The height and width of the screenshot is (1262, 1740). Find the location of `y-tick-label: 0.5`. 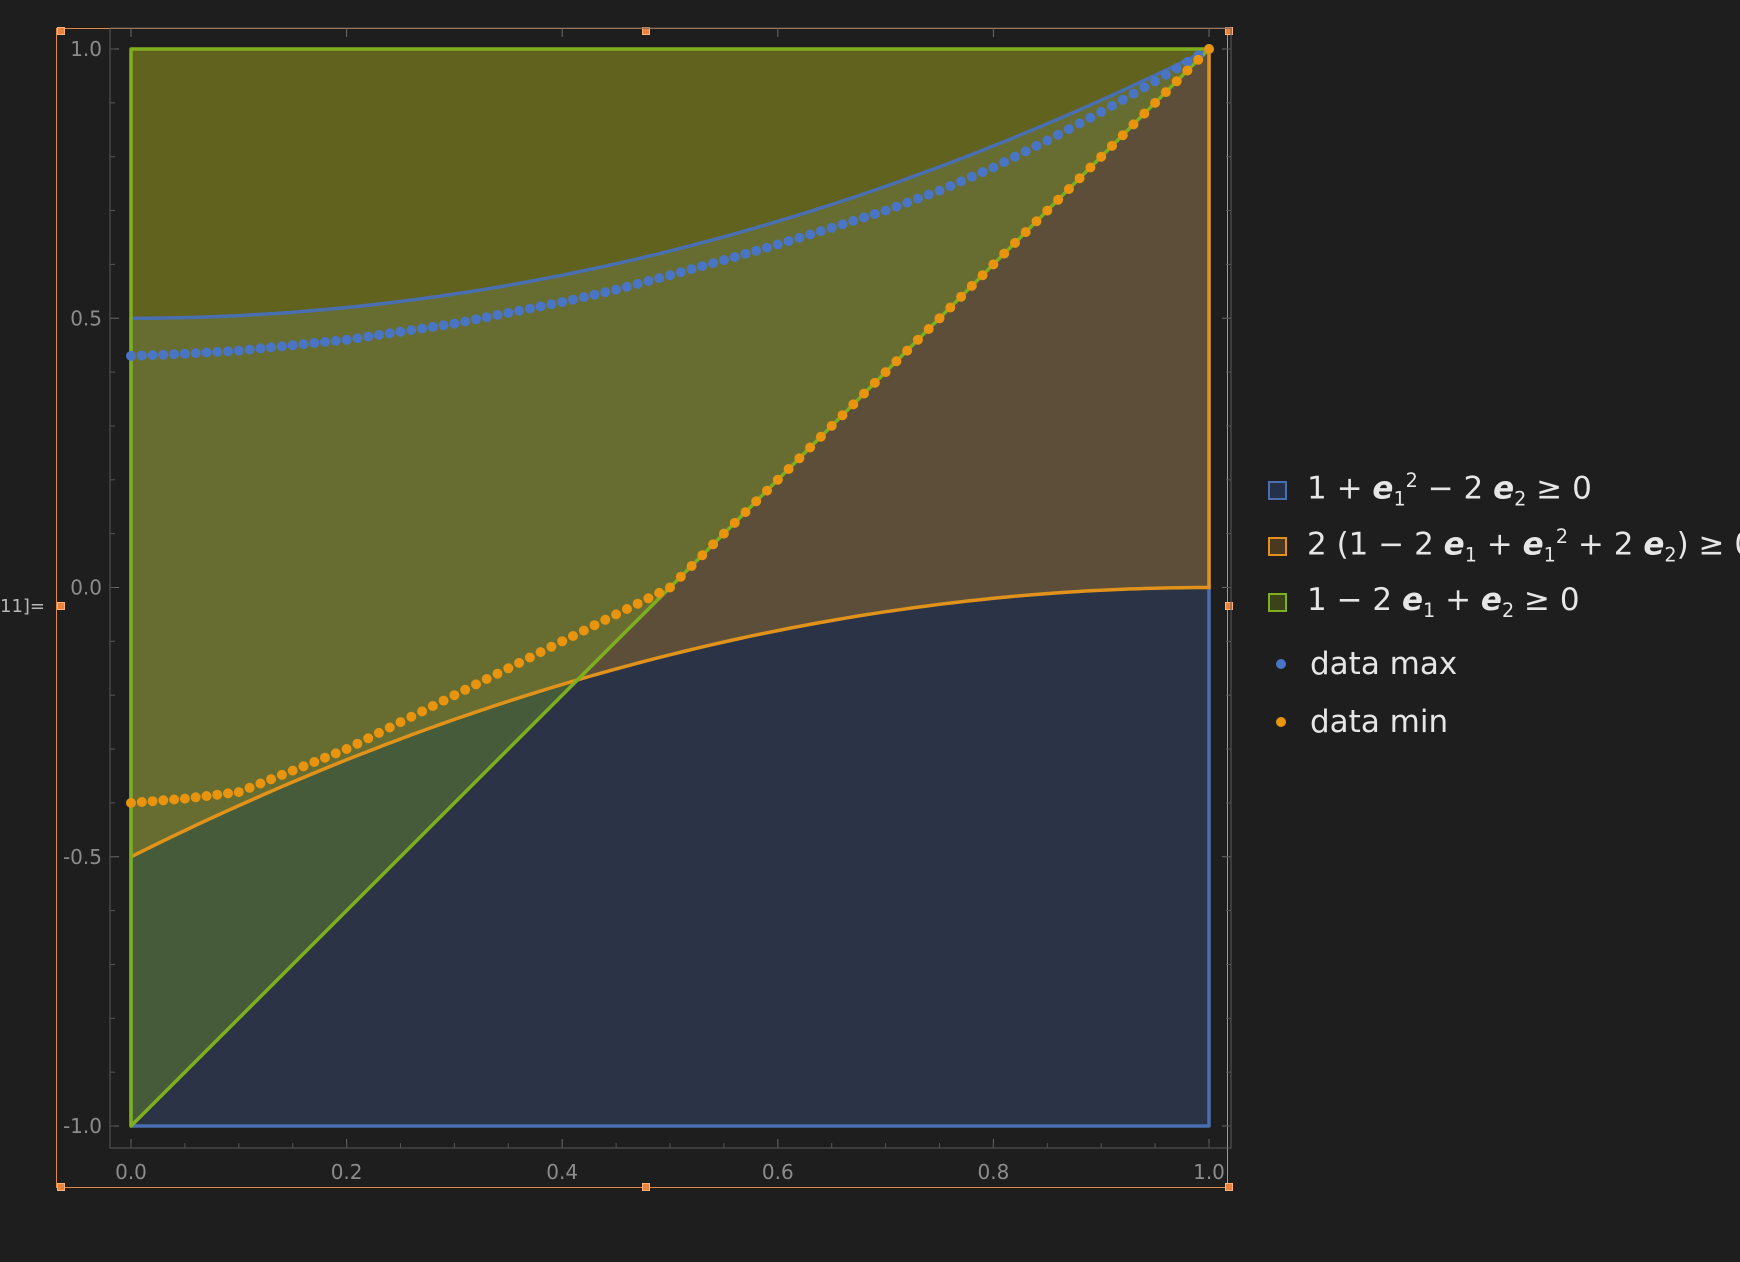

y-tick-label: 0.5 is located at coordinates (86, 318).